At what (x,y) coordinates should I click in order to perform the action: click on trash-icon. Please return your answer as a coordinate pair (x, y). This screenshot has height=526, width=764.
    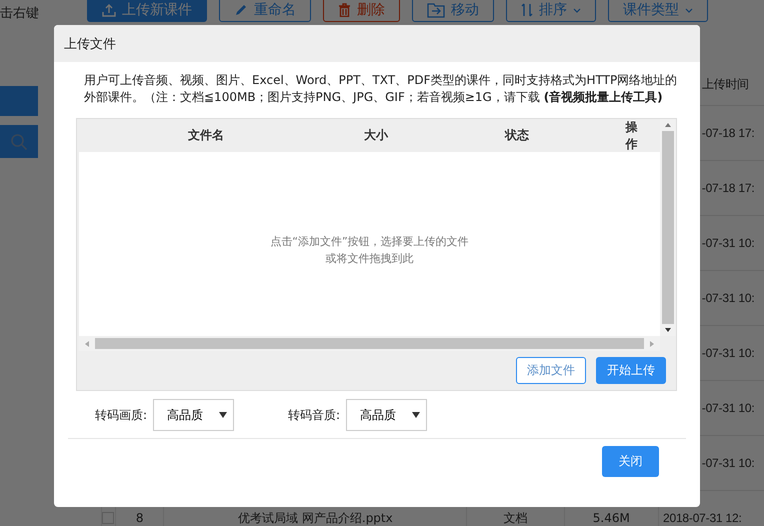
    Looking at the image, I should click on (344, 10).